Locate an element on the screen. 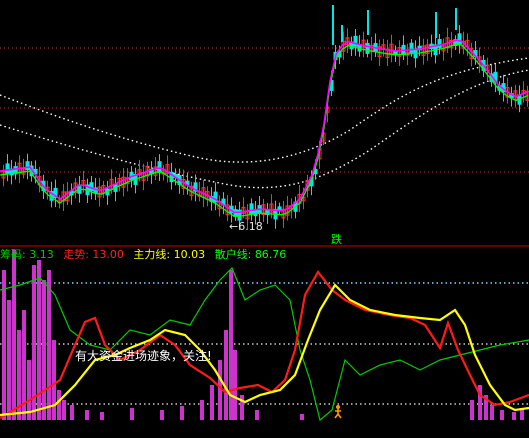 The width and height of the screenshot is (529, 438). chip-legend-value: 3.13 is located at coordinates (41, 254).